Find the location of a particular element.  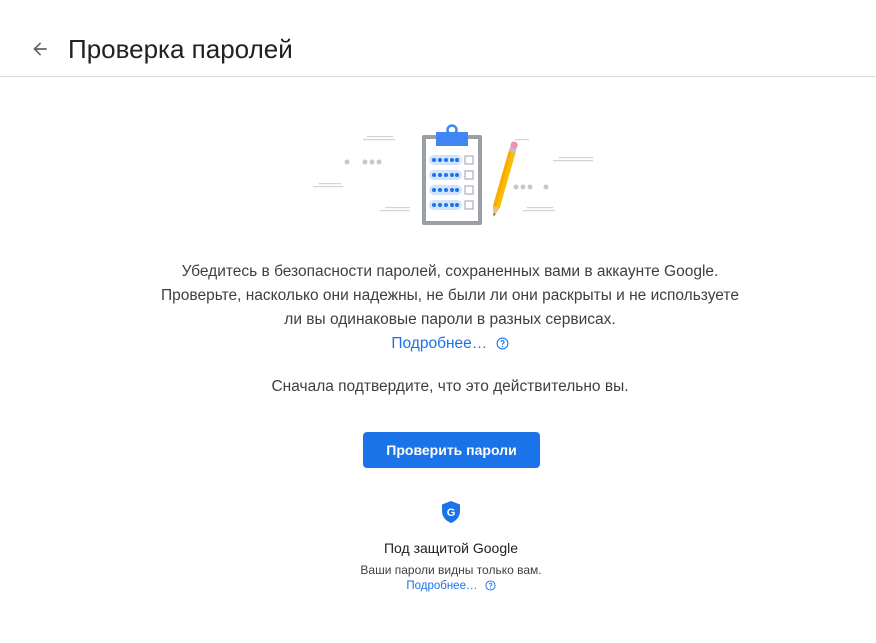

shield-letter: G is located at coordinates (451, 513).